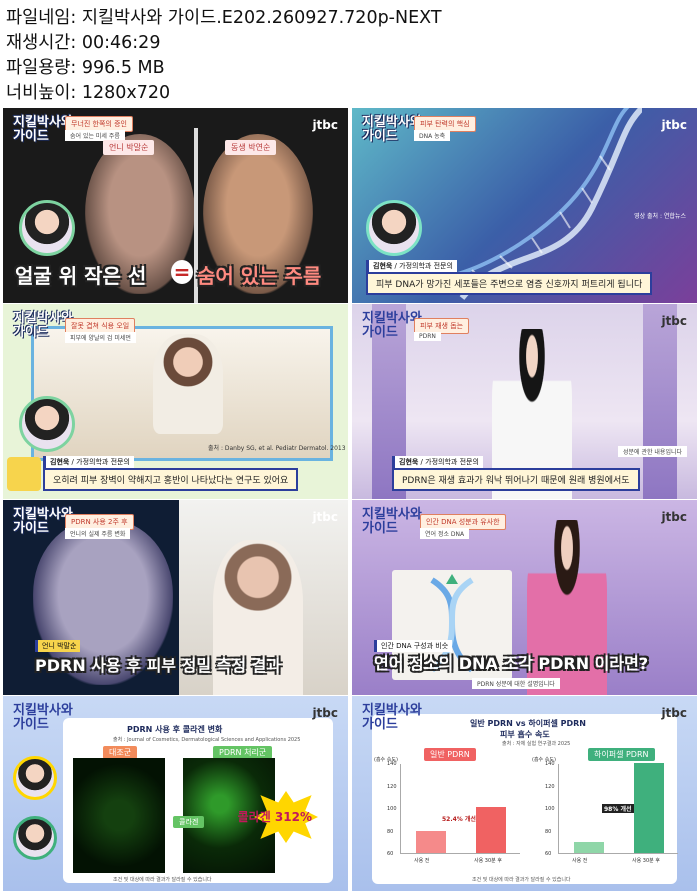 The height and width of the screenshot is (896, 700). Describe the element at coordinates (528, 723) in the screenshot. I see `chart-title: 일반 PDRN vs 하이퍼셀 PDRN` at that location.